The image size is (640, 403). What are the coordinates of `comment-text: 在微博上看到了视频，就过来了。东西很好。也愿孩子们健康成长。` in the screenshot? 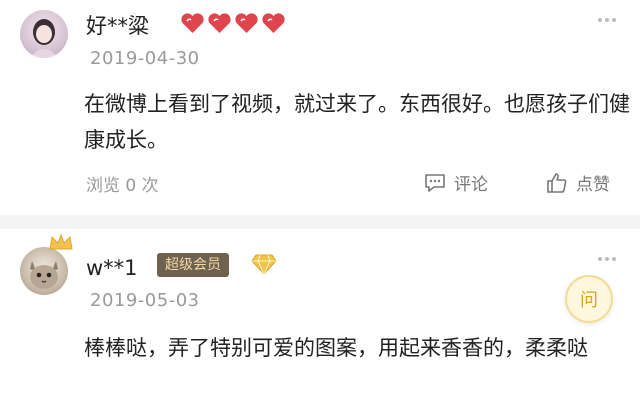 It's located at (357, 122).